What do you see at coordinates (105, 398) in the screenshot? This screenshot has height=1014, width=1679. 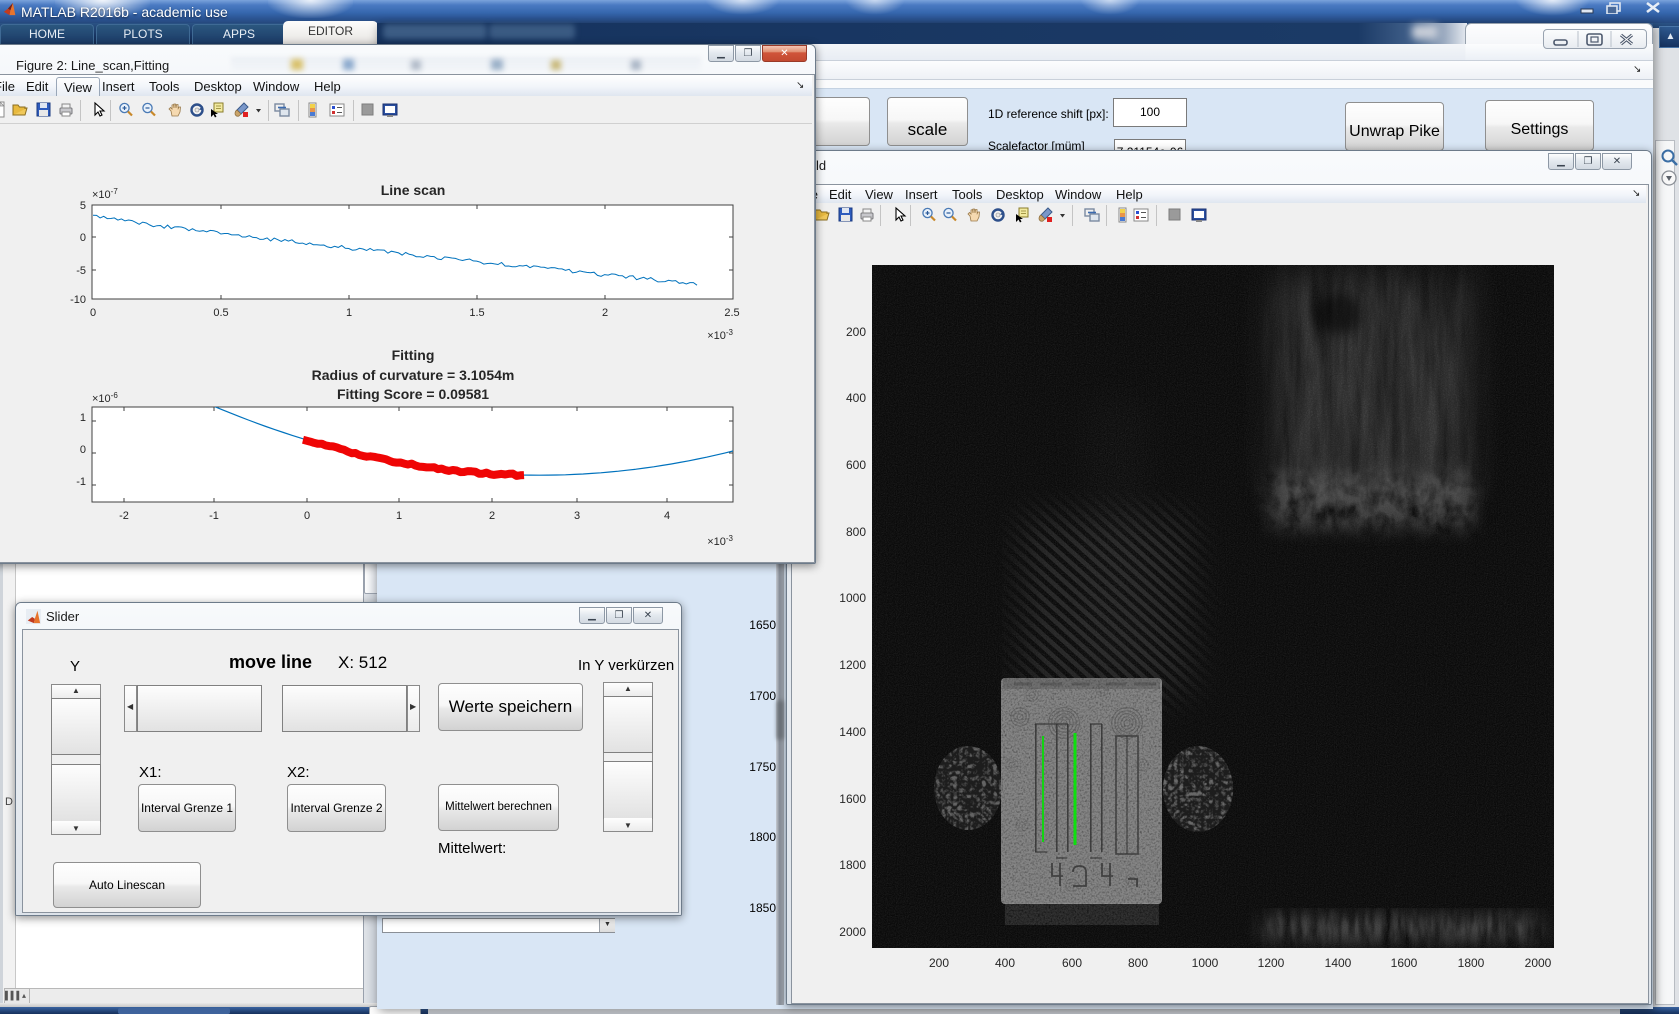 I see `svg-text: ×10-6` at bounding box center [105, 398].